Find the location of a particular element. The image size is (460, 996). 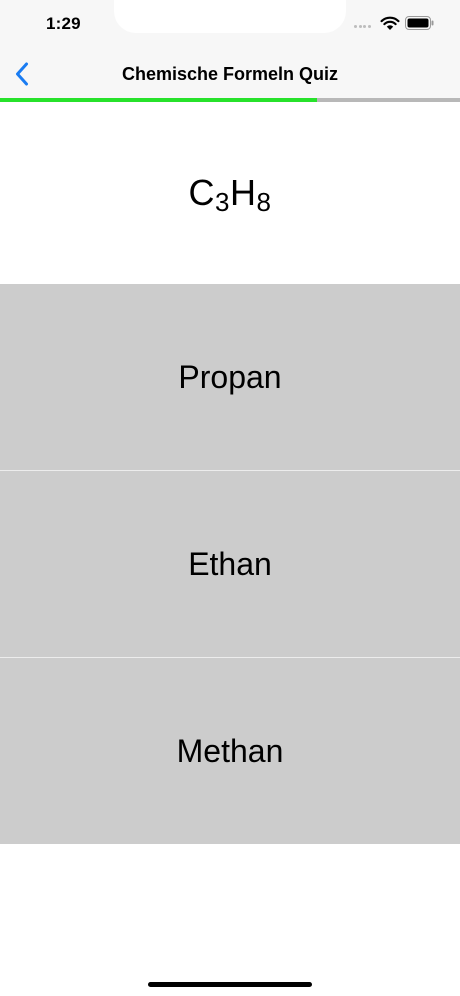

wifi-icon is located at coordinates (390, 23).